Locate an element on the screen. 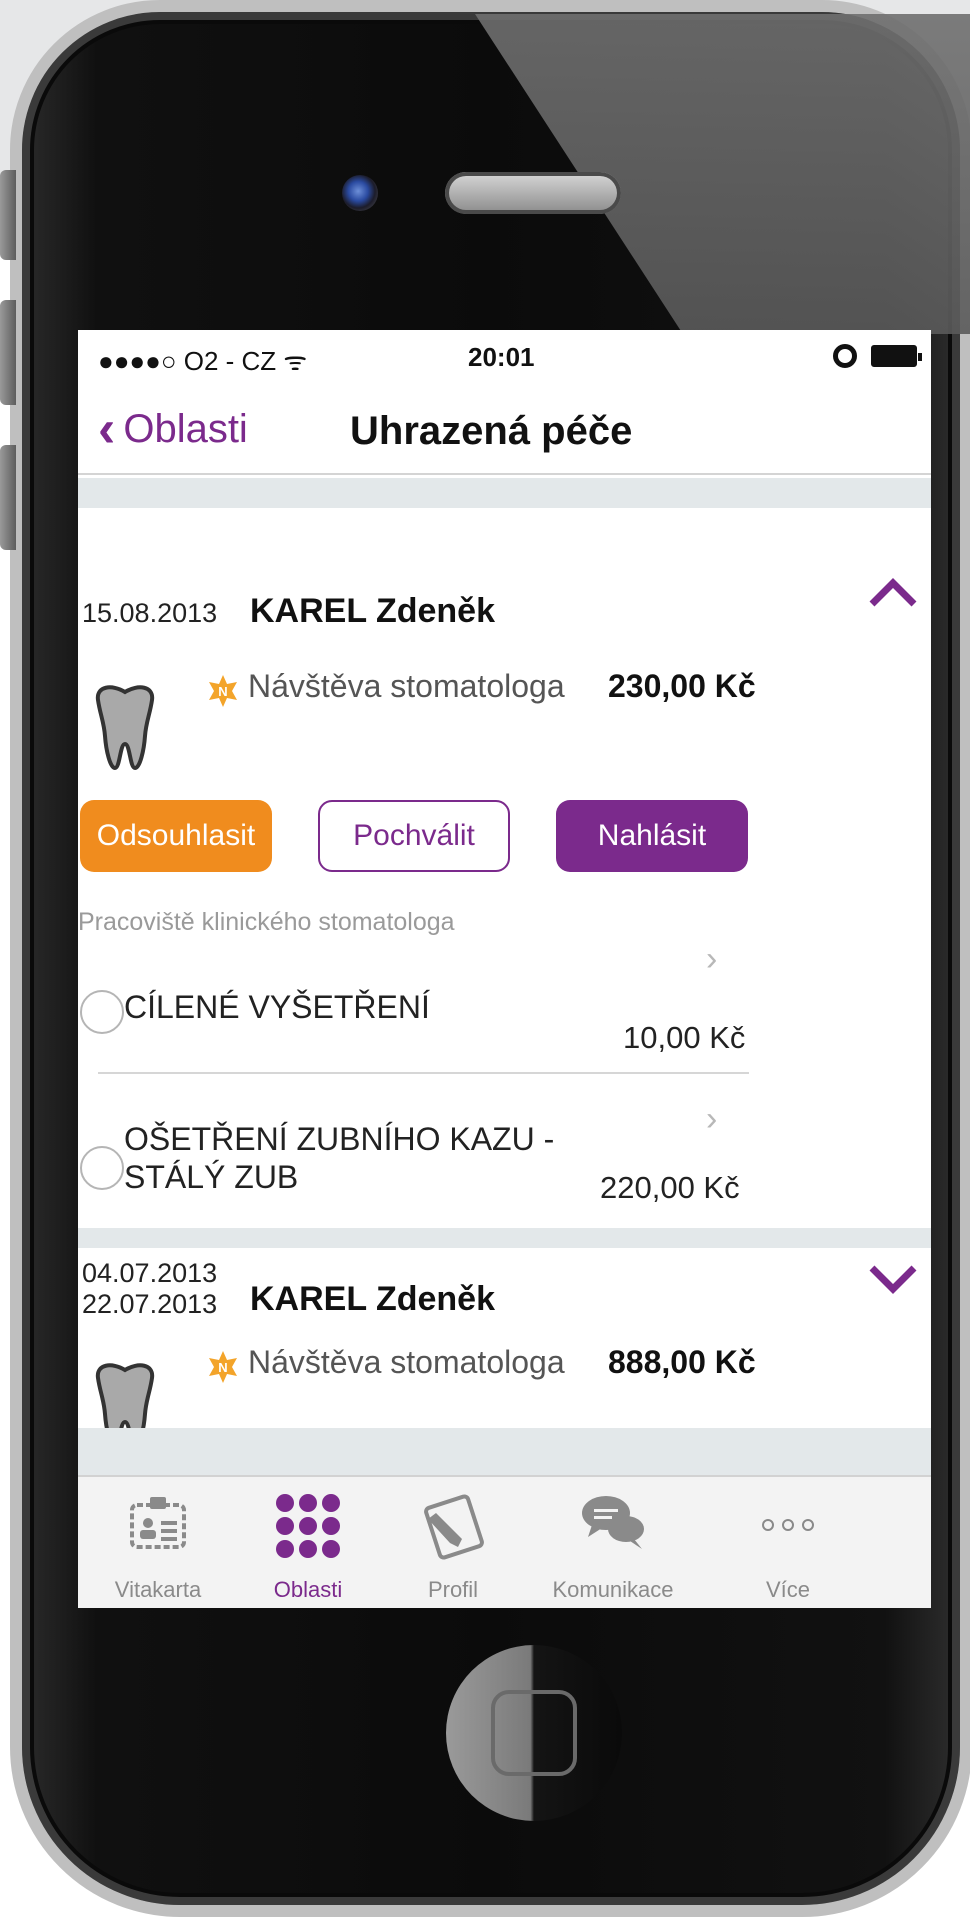  chevron-left-icon: ‹ is located at coordinates (107, 429).